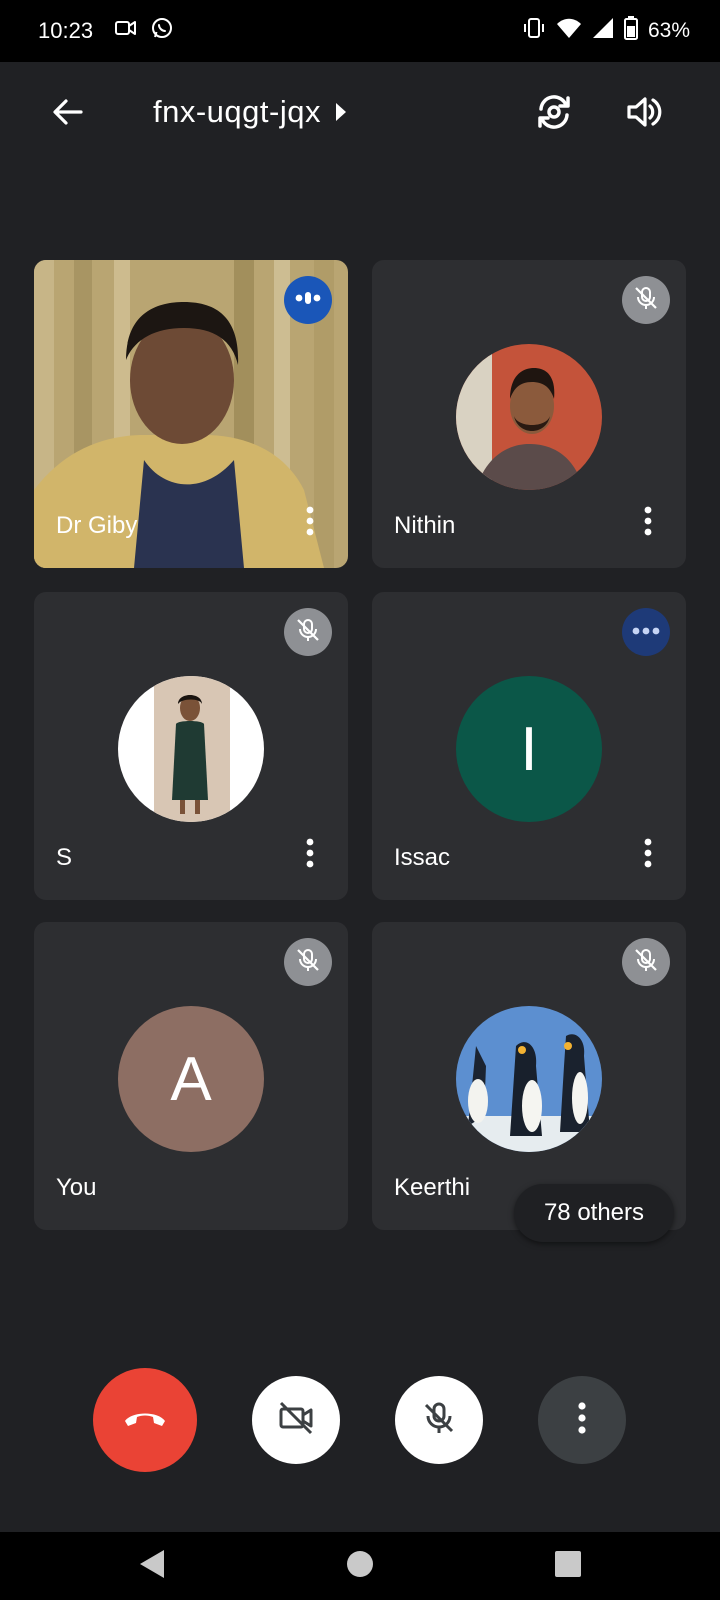 This screenshot has width=720, height=1600. Describe the element at coordinates (432, 1187) in the screenshot. I see `participant-name: Keerthi` at that location.